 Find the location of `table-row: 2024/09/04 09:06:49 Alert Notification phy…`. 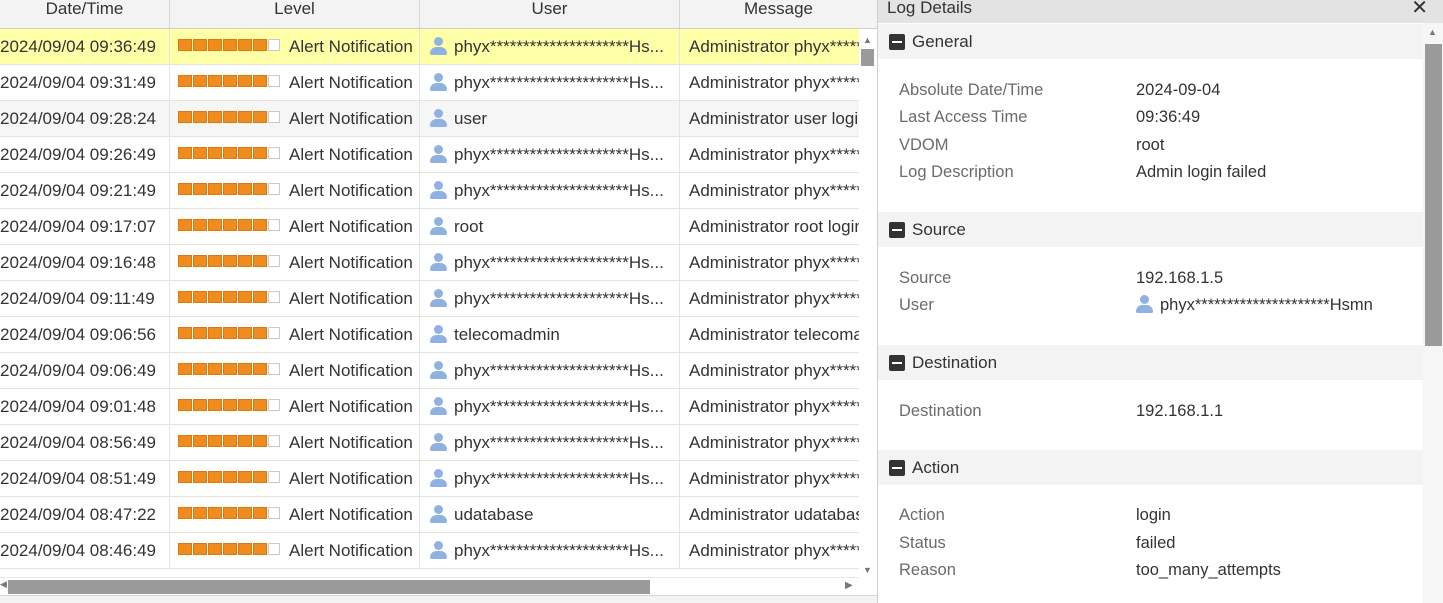

table-row: 2024/09/04 09:06:49 Alert Notification phy… is located at coordinates (429, 371).